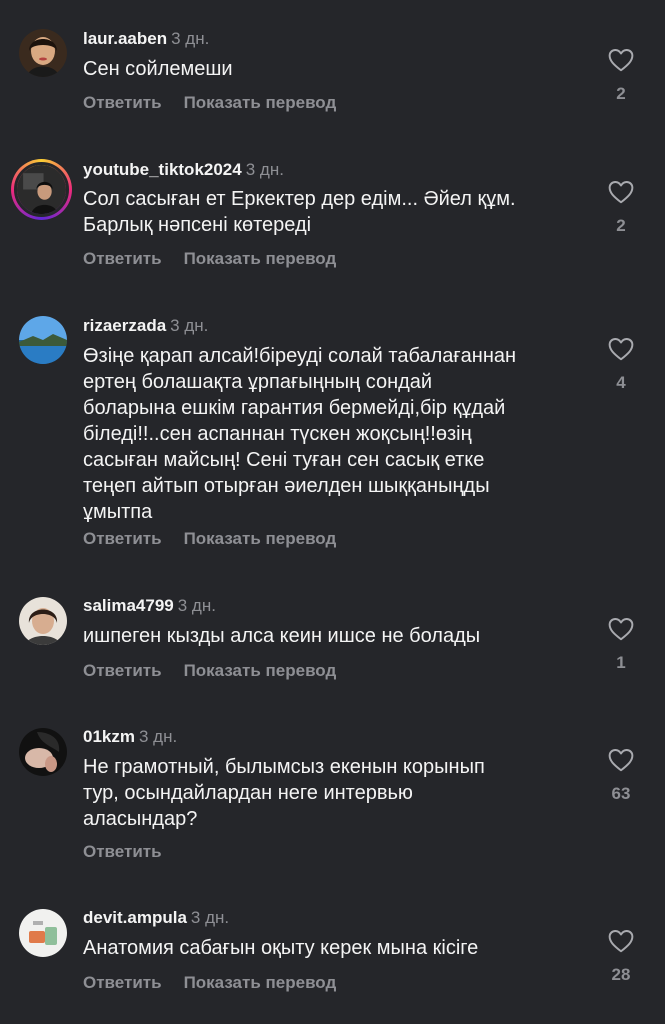  Describe the element at coordinates (621, 776) in the screenshot. I see `like-button: 63` at that location.